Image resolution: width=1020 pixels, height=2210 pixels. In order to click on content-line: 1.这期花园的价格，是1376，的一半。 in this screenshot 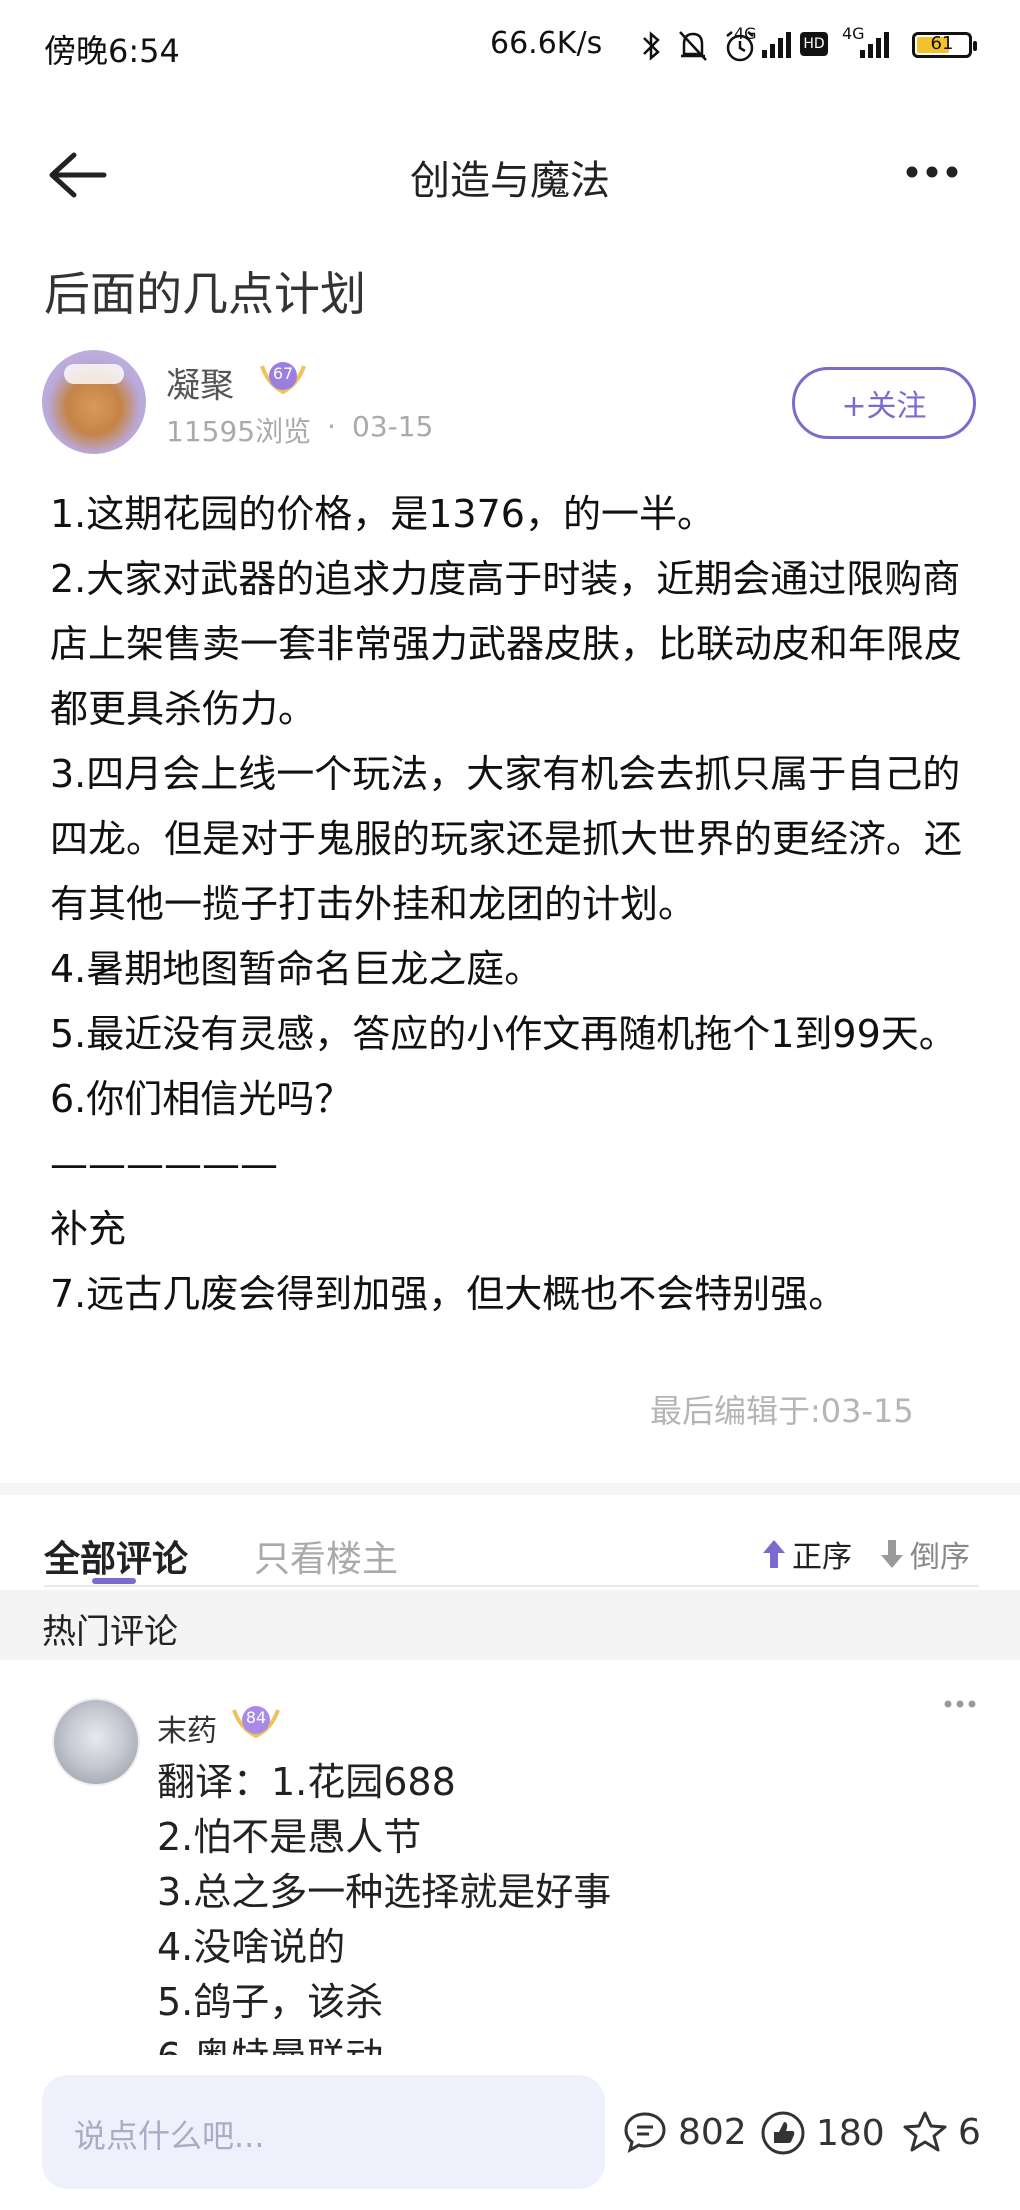, I will do `click(382, 514)`.